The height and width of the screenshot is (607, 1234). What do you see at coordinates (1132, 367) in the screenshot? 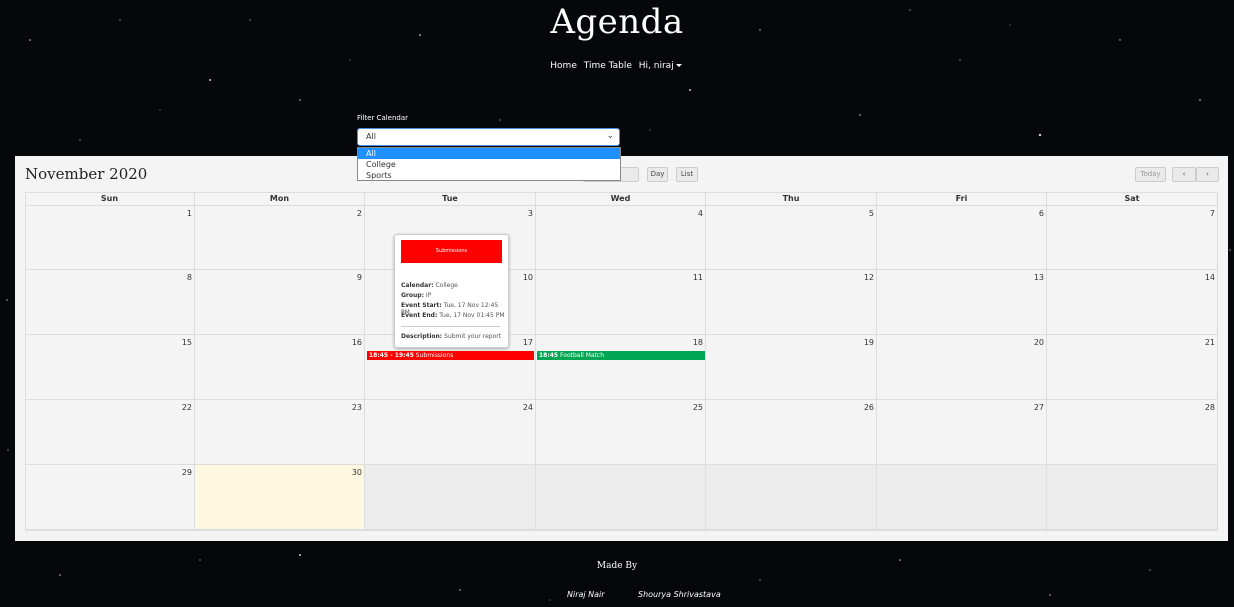
I see `day-cell: 21` at bounding box center [1132, 367].